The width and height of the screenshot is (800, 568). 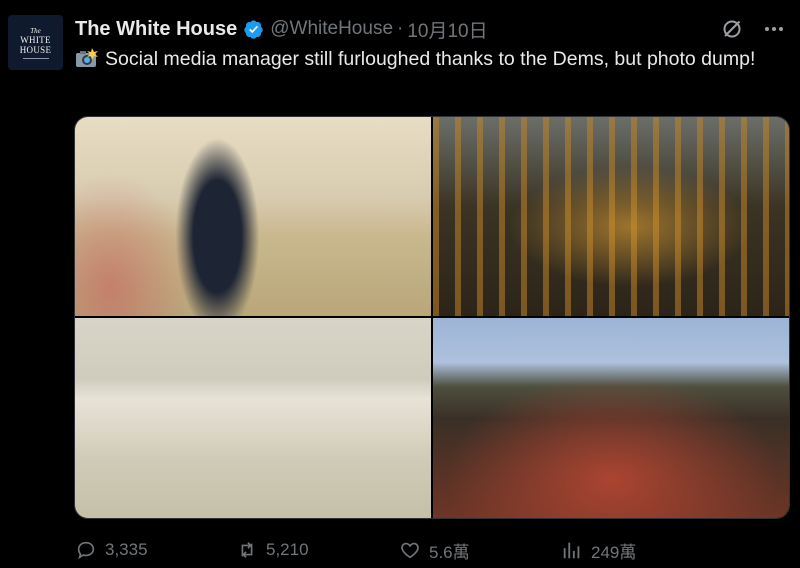 I want to click on heart-icon, so click(x=410, y=550).